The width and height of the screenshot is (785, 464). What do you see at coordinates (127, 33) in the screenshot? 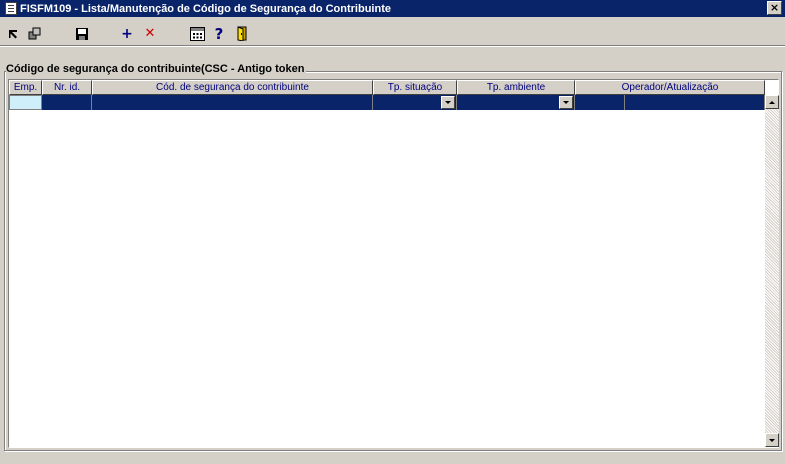
I see `add-icon: +` at bounding box center [127, 33].